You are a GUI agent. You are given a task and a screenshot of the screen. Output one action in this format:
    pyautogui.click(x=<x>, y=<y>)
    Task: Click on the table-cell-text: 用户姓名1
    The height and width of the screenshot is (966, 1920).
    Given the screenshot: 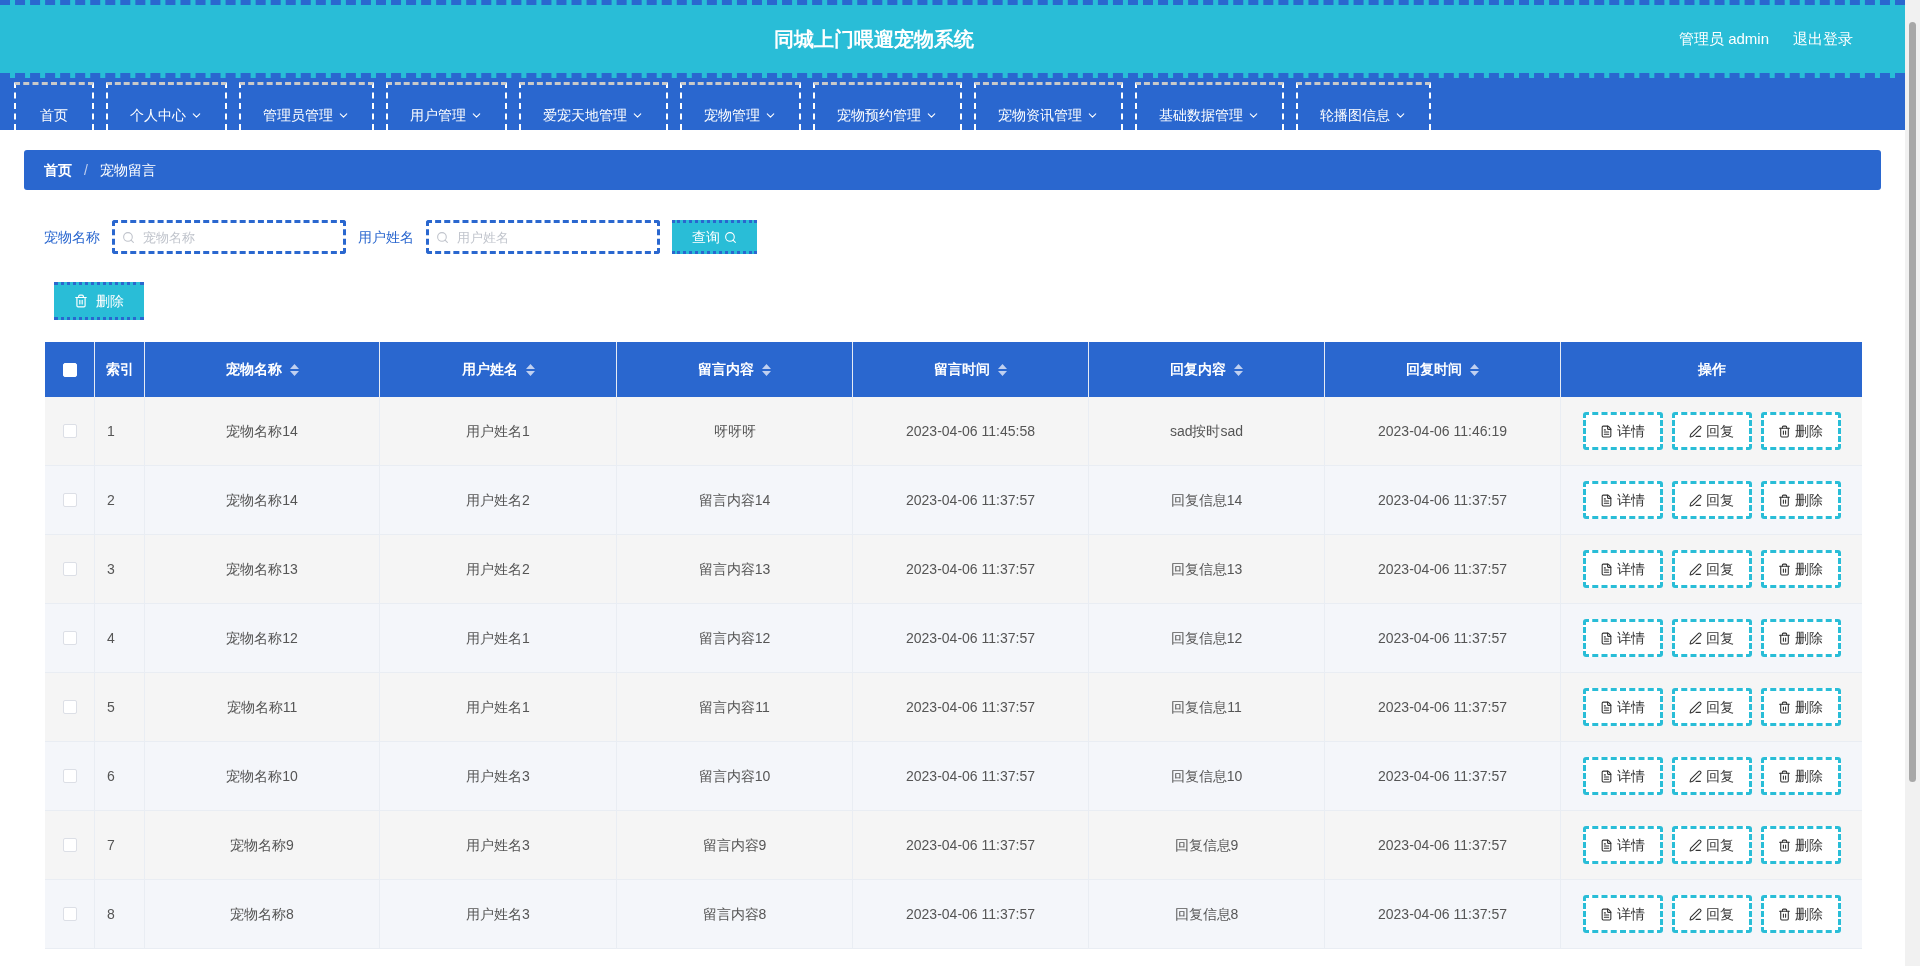 What is the action you would take?
    pyautogui.click(x=498, y=638)
    